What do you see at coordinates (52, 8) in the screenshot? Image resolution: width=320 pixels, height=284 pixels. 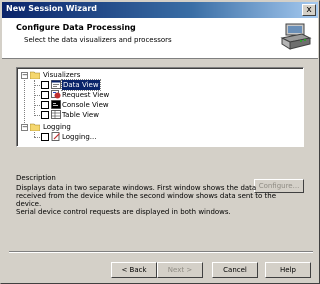 I see `window-title: New Session Wizard` at bounding box center [52, 8].